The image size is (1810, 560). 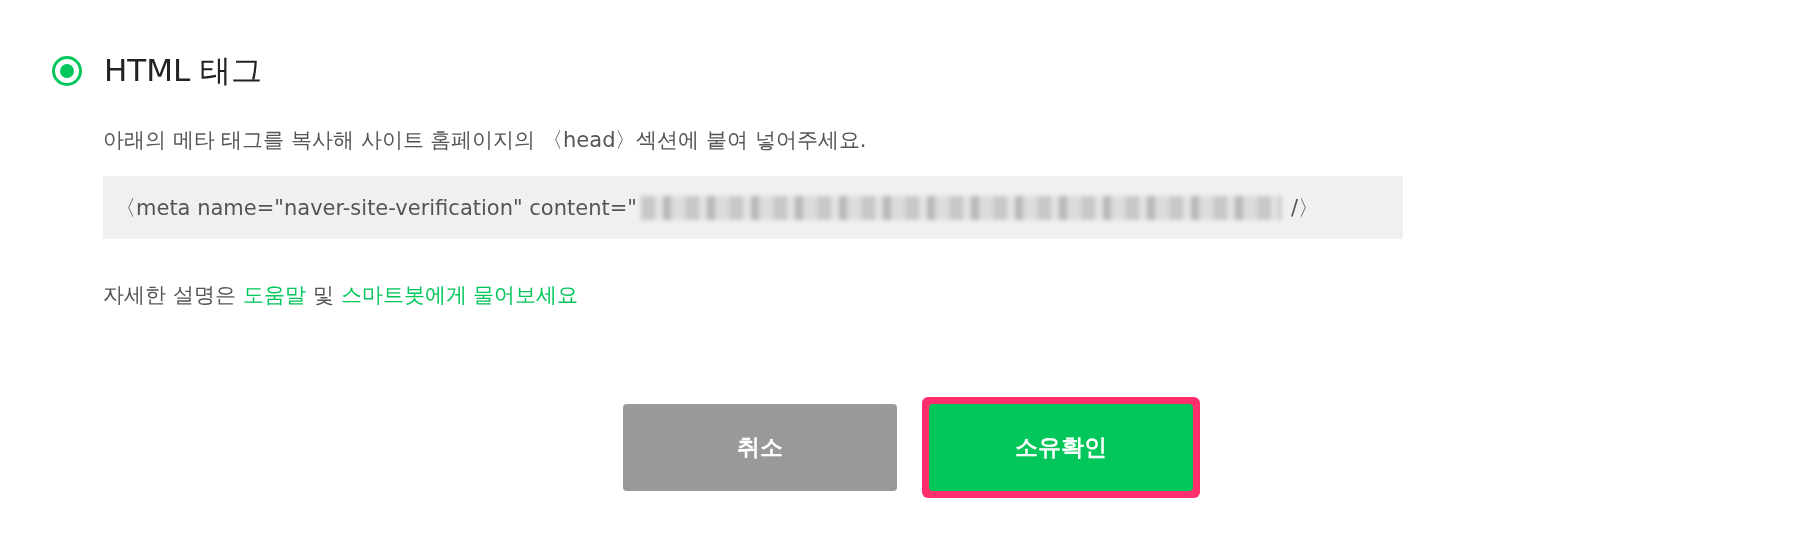 I want to click on code-text: 〈meta name="naver-site-verification" content=", so click(x=376, y=208).